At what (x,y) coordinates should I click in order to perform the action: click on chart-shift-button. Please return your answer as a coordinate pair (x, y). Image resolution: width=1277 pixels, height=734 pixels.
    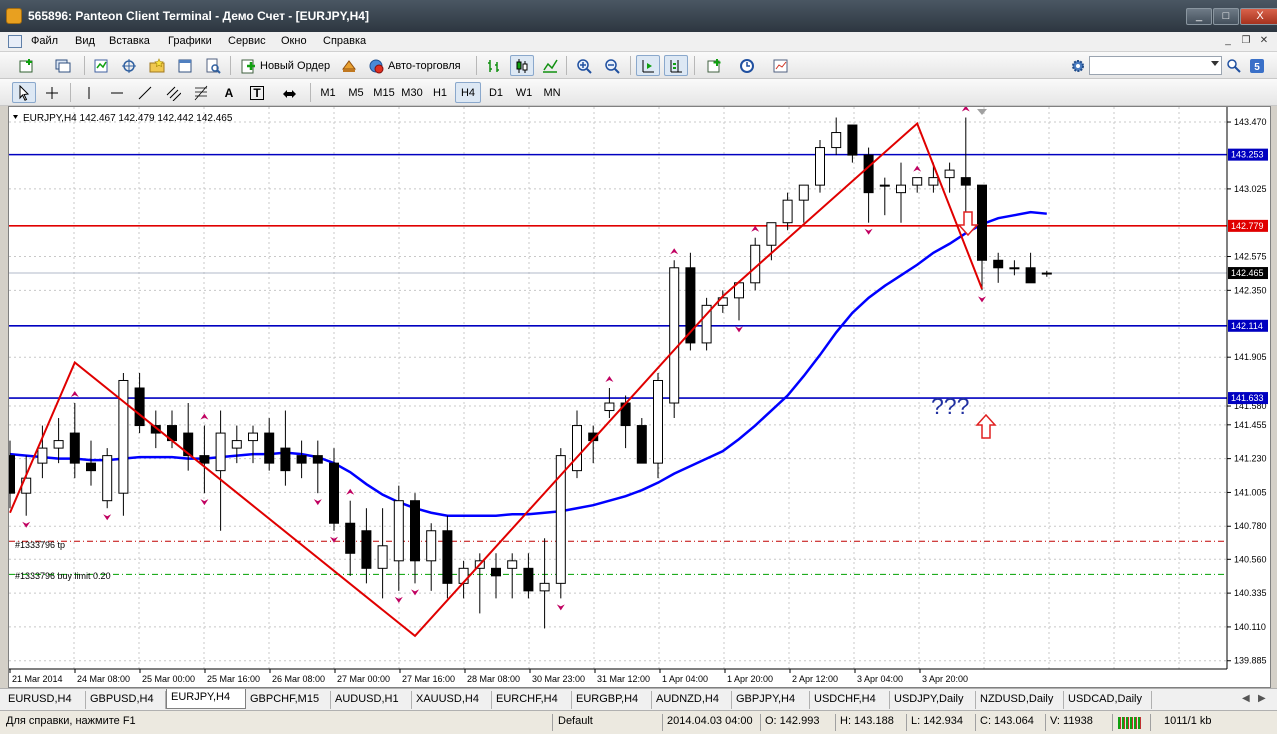
    Looking at the image, I should click on (676, 65).